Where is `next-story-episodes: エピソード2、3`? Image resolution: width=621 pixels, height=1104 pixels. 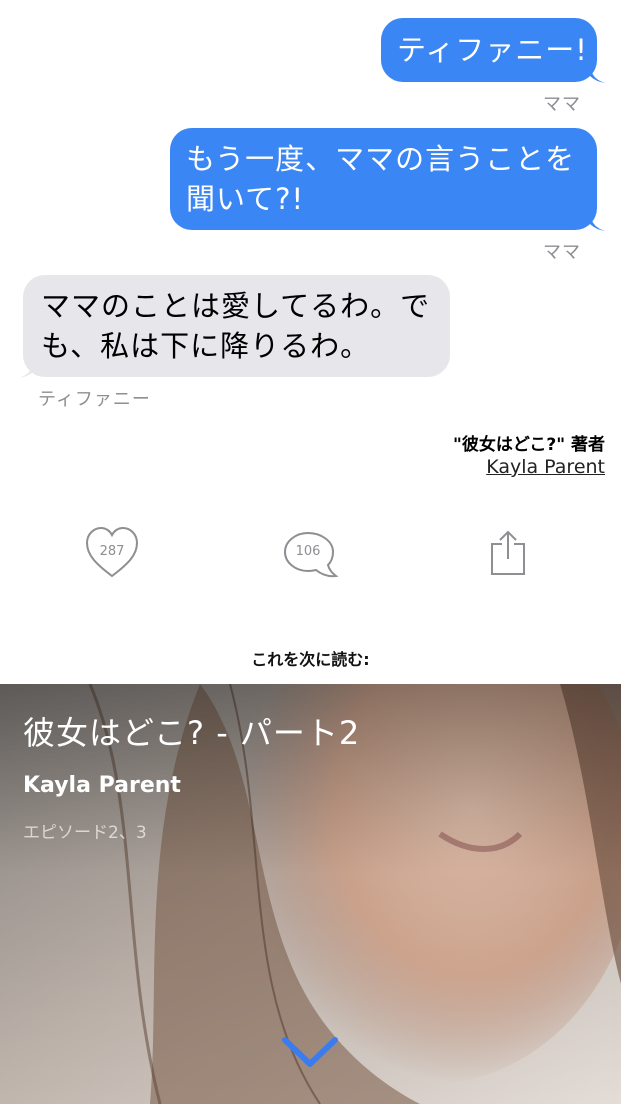 next-story-episodes: エピソード2、3 is located at coordinates (85, 833).